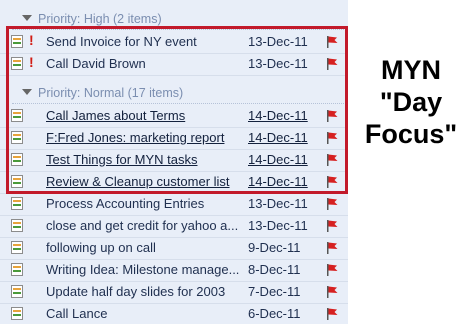  What do you see at coordinates (274, 269) in the screenshot?
I see `task-due-date: 8-Dec-11` at bounding box center [274, 269].